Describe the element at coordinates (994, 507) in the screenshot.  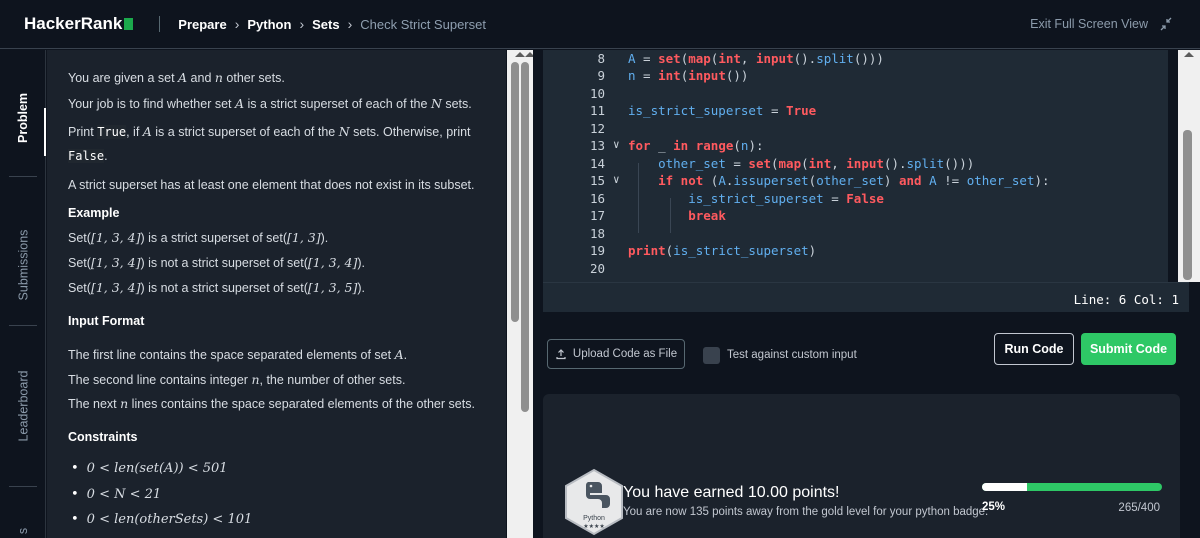
I see `progress-percent: 25%` at that location.